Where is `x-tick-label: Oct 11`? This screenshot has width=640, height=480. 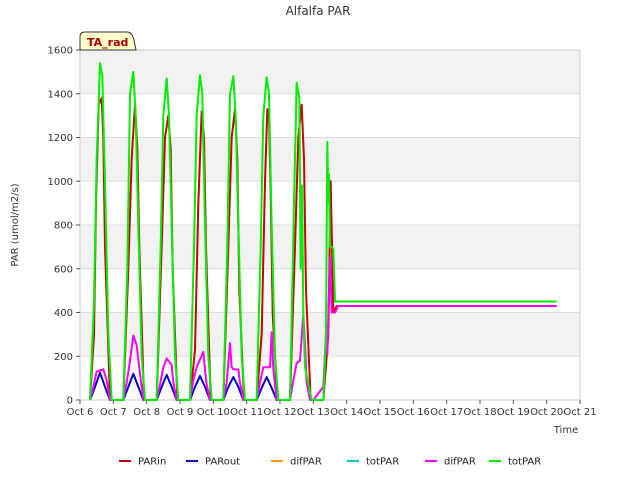 x-tick-label: Oct 11 is located at coordinates (246, 412).